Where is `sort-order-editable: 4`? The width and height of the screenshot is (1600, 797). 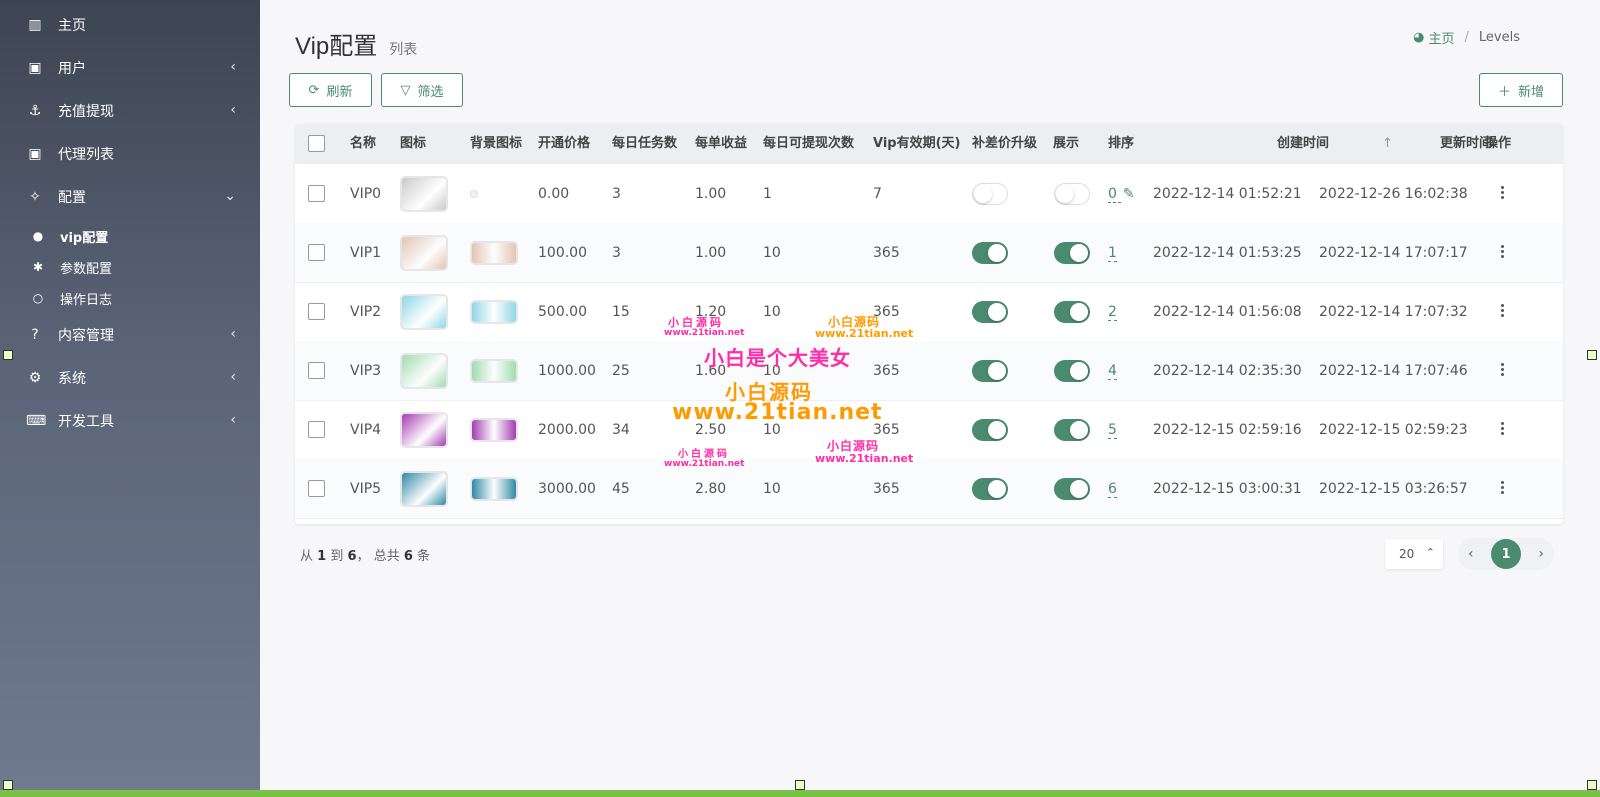 sort-order-editable: 4 is located at coordinates (1112, 371).